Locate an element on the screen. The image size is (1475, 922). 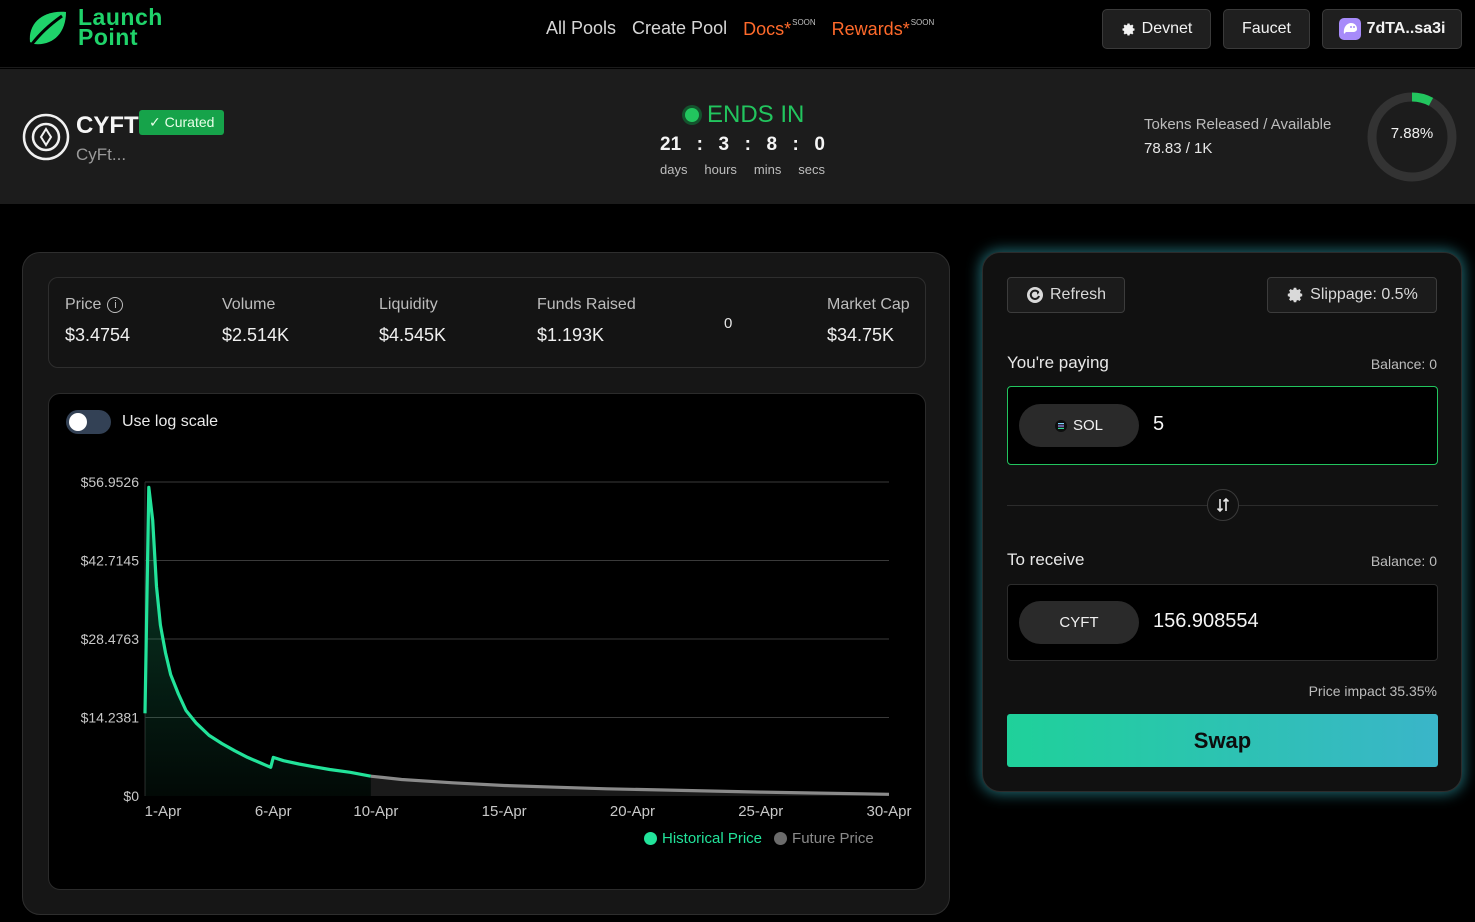
curated-badge: ✓ Curated is located at coordinates (182, 122).